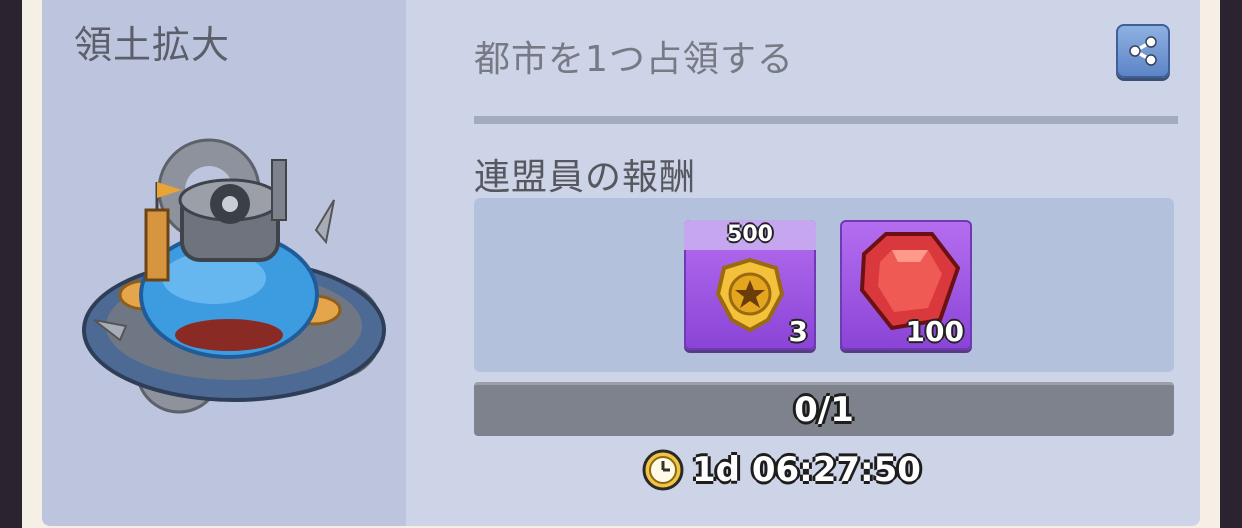 The height and width of the screenshot is (528, 1242). What do you see at coordinates (806, 470) in the screenshot?
I see `timer-text: 1d 06:27:50` at bounding box center [806, 470].